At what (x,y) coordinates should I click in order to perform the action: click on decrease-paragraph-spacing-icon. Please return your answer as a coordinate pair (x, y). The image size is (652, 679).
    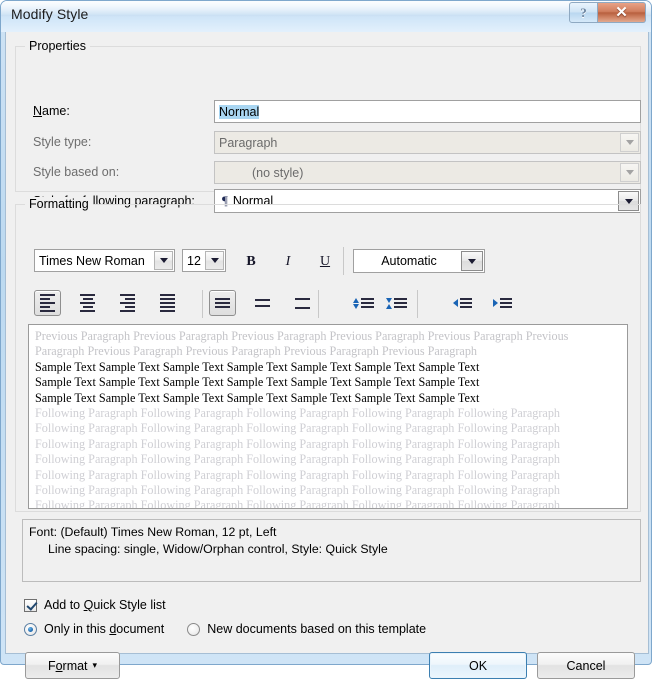
    Looking at the image, I should click on (363, 303).